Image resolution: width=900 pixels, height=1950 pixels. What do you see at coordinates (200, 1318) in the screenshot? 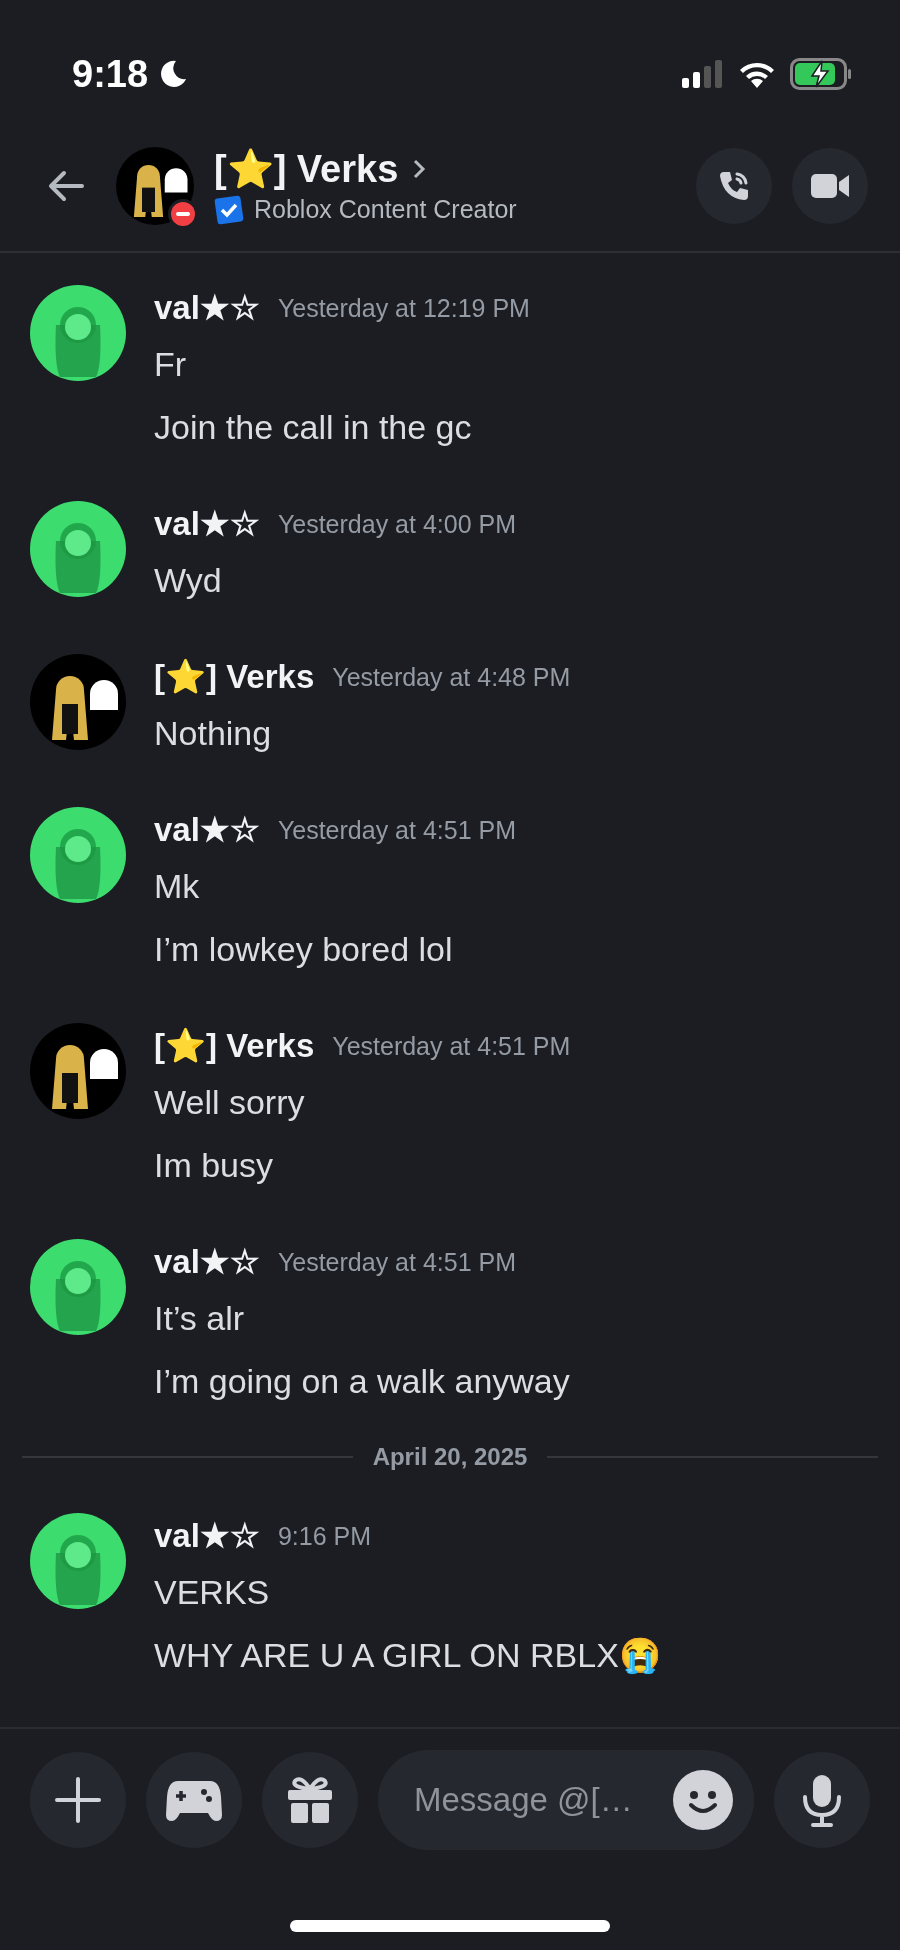
I see `message-text: It’s alr` at bounding box center [200, 1318].